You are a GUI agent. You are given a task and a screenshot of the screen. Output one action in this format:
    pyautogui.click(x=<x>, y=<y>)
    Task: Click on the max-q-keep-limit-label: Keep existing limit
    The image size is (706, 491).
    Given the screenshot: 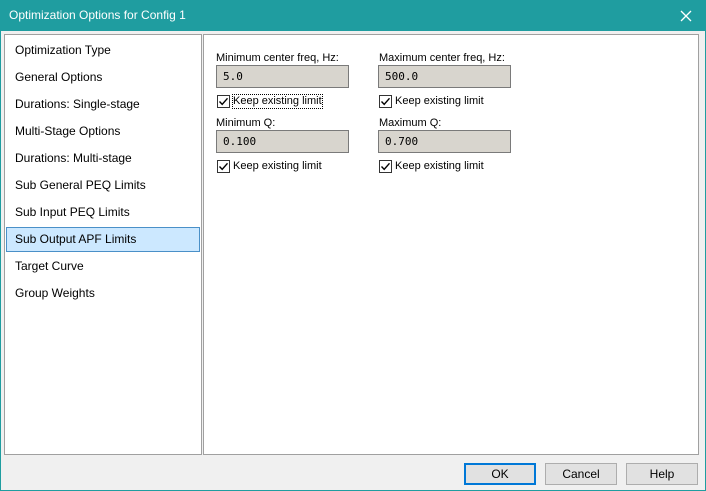 What is the action you would take?
    pyautogui.click(x=439, y=166)
    